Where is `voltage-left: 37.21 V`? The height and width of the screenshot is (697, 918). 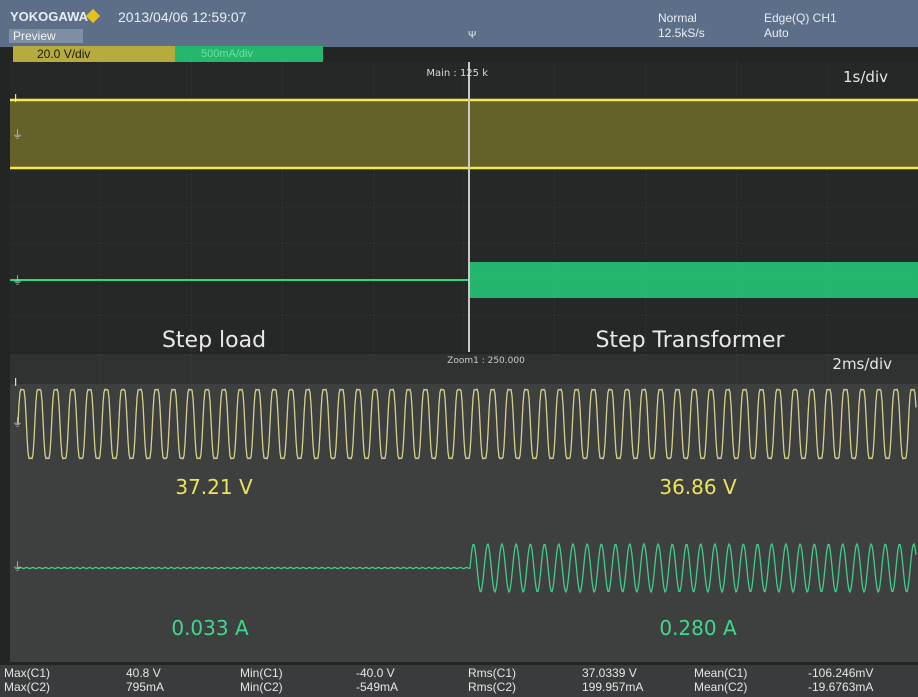
voltage-left: 37.21 V is located at coordinates (214, 487).